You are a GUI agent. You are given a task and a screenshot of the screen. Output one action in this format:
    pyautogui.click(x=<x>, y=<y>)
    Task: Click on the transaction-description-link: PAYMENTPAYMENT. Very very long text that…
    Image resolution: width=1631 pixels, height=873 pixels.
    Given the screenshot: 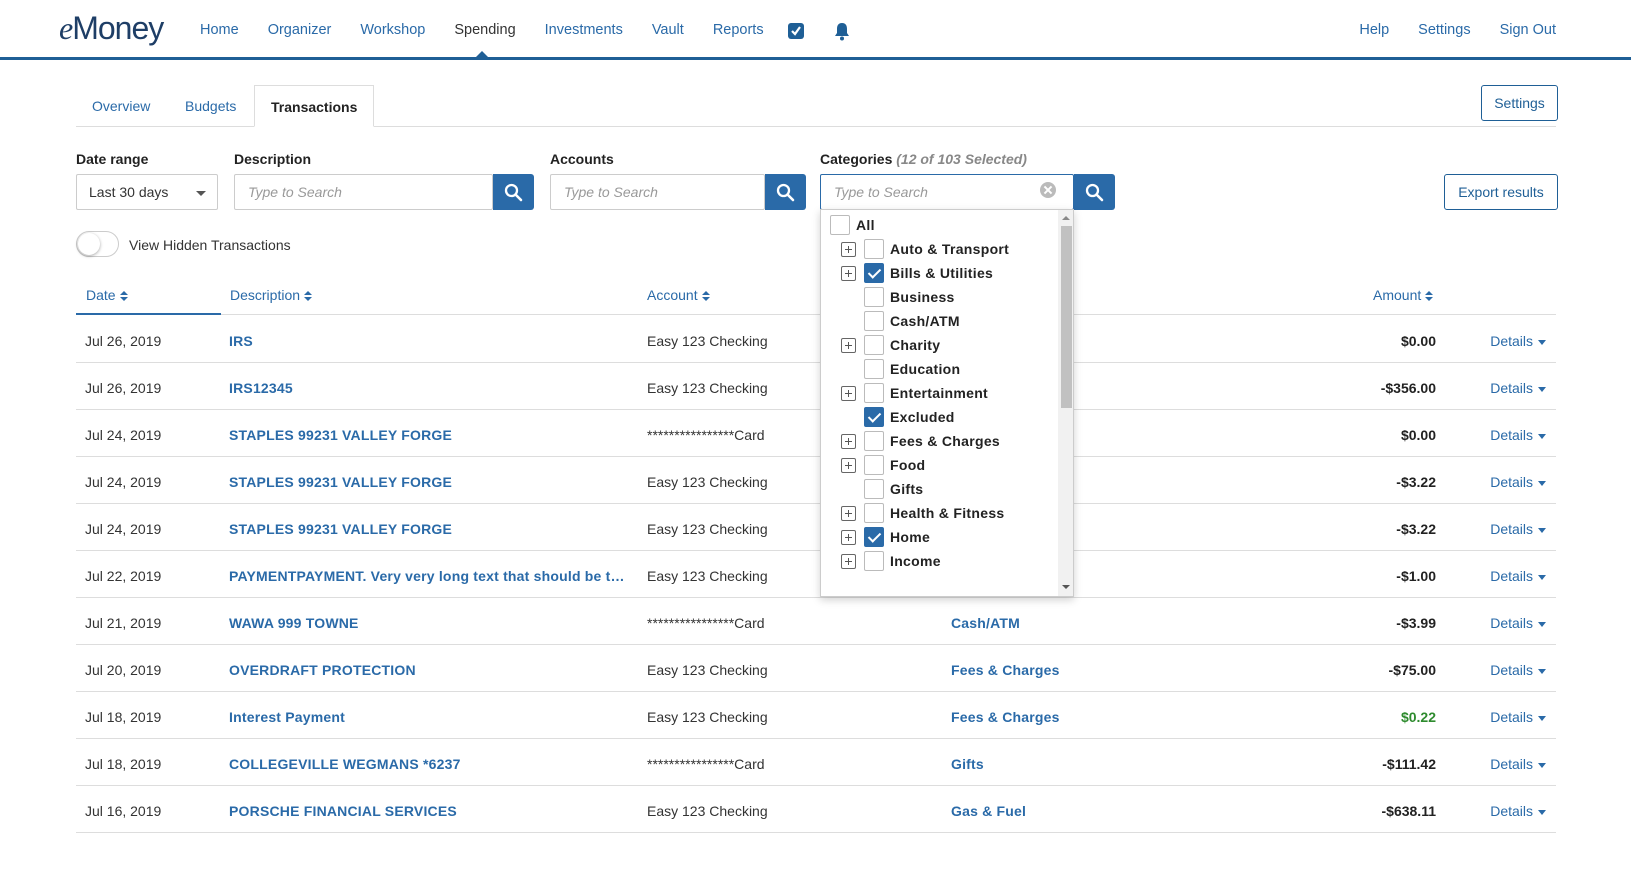 What is the action you would take?
    pyautogui.click(x=429, y=576)
    